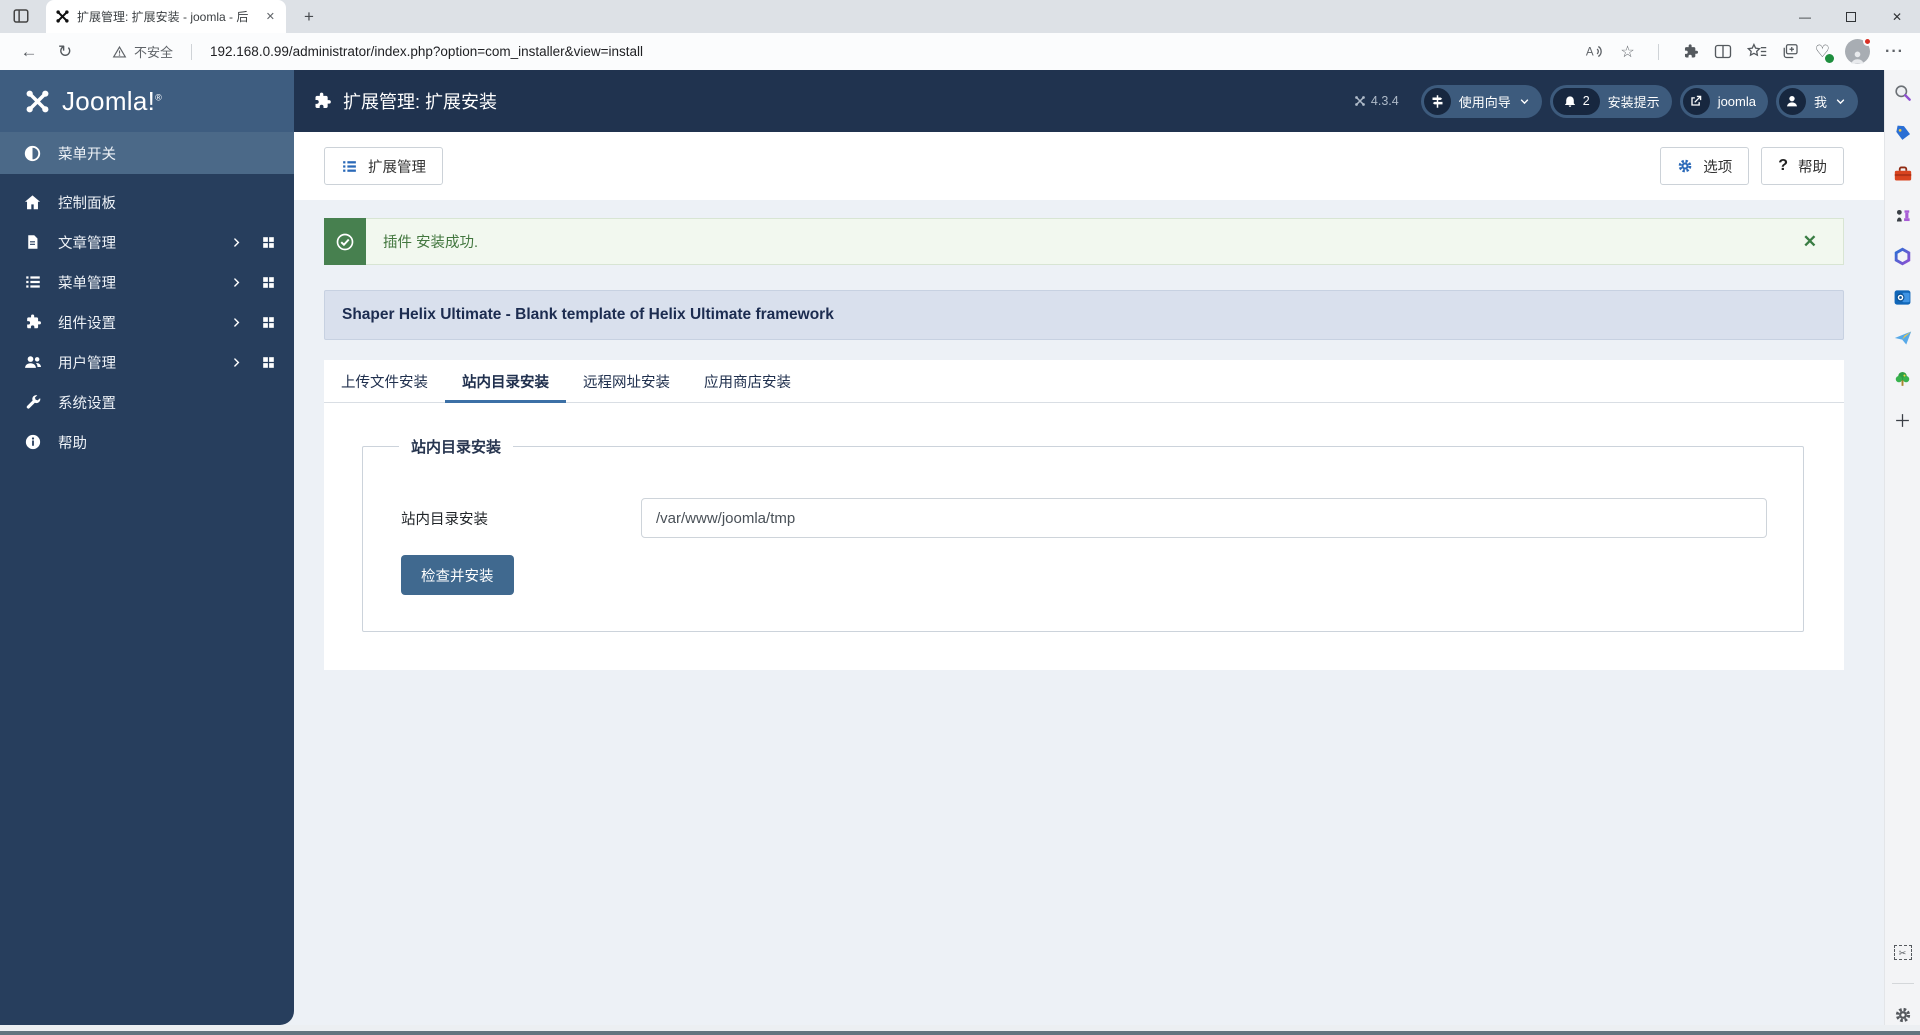 The width and height of the screenshot is (1920, 1035). What do you see at coordinates (192, 51) in the screenshot?
I see `divider` at bounding box center [192, 51].